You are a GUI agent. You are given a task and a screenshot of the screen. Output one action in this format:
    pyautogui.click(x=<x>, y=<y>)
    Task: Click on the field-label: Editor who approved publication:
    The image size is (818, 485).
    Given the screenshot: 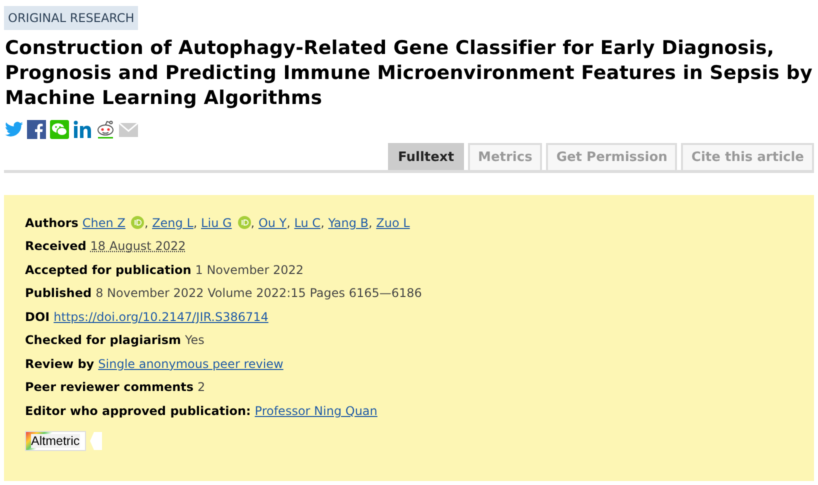 What is the action you would take?
    pyautogui.click(x=138, y=411)
    